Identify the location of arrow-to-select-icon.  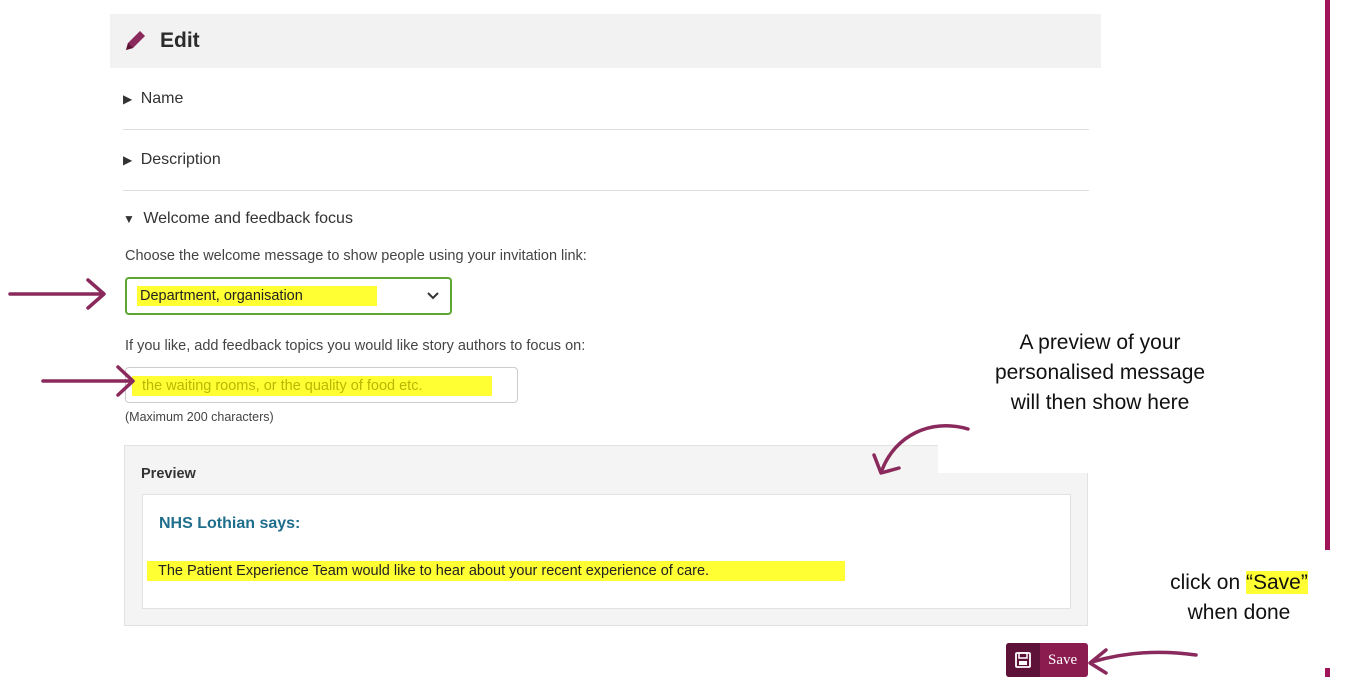
(57, 294).